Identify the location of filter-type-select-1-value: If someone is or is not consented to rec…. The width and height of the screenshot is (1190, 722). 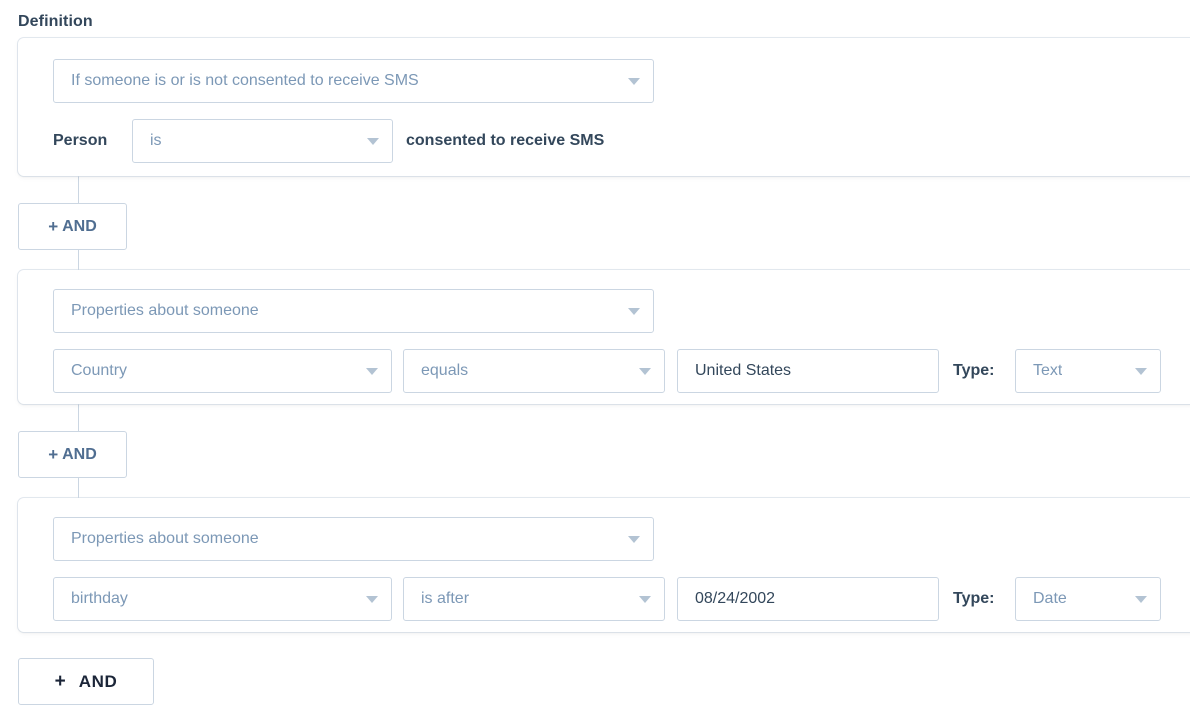
(245, 80).